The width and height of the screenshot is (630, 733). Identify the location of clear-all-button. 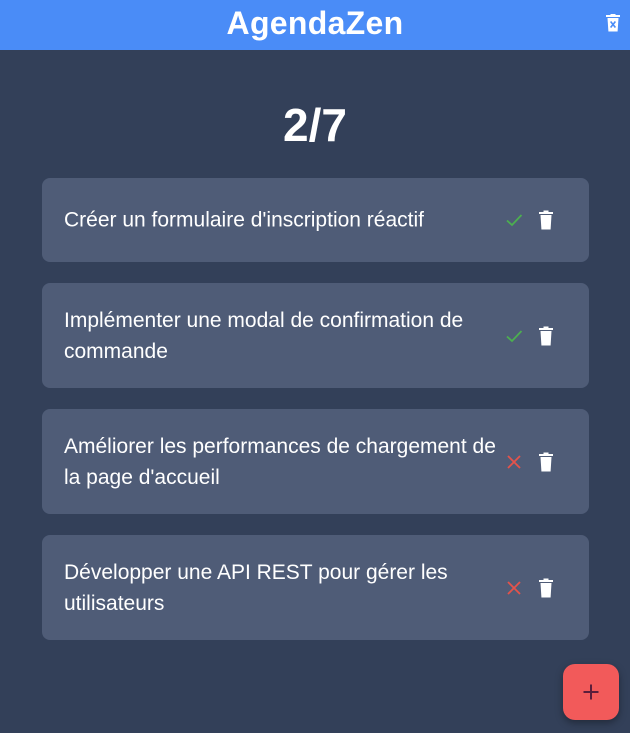
(613, 23).